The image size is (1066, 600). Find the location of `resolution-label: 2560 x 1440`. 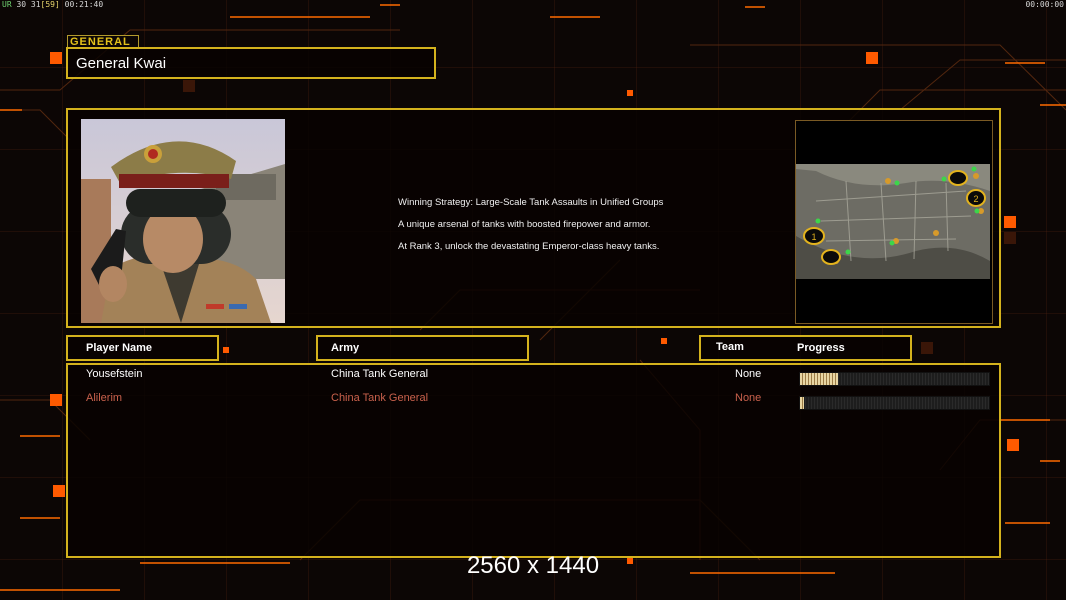

resolution-label: 2560 x 1440 is located at coordinates (533, 565).